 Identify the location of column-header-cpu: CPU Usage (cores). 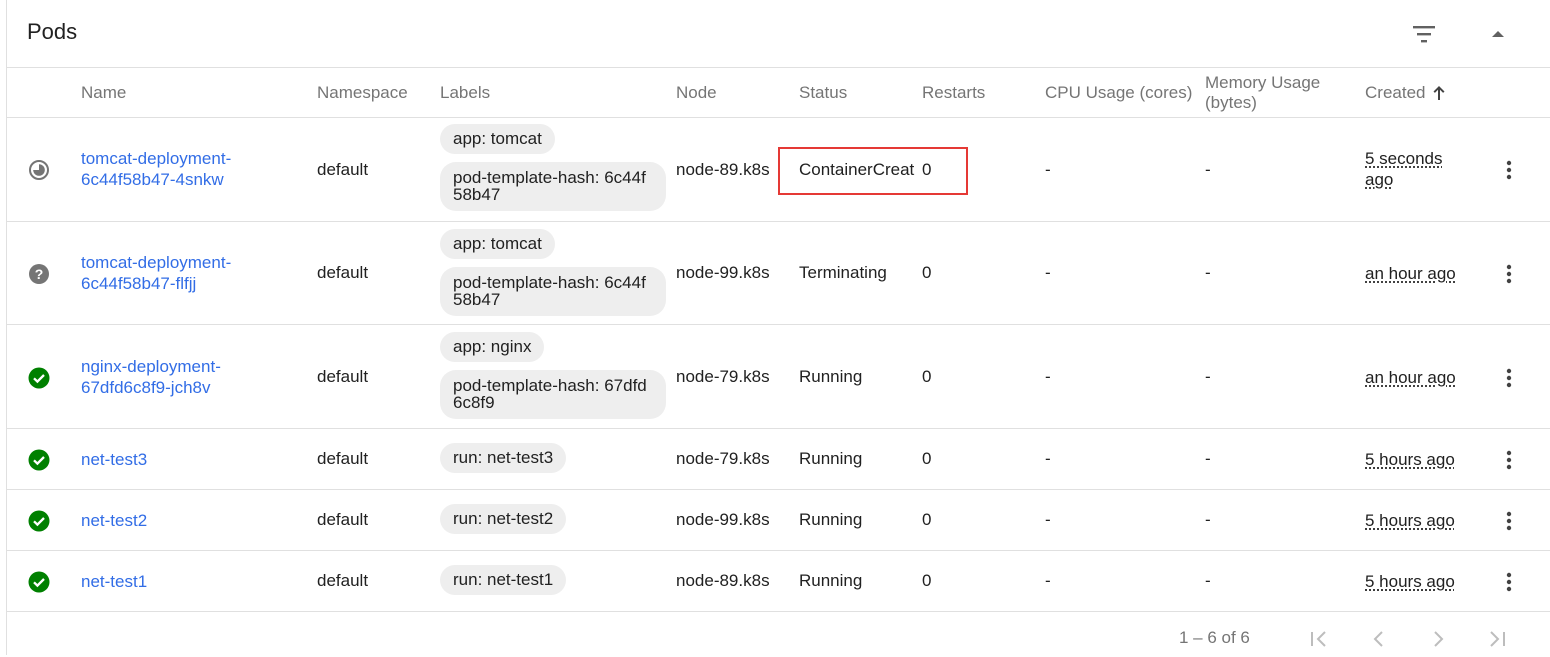
(1119, 92).